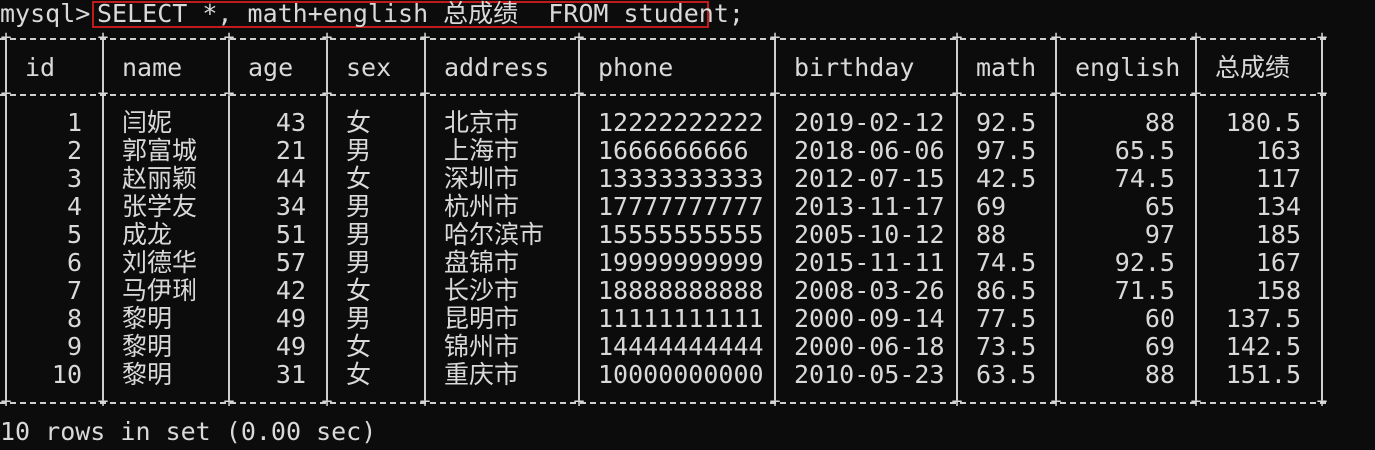 This screenshot has height=450, width=1375. I want to click on cell-total: 185, so click(1278, 234).